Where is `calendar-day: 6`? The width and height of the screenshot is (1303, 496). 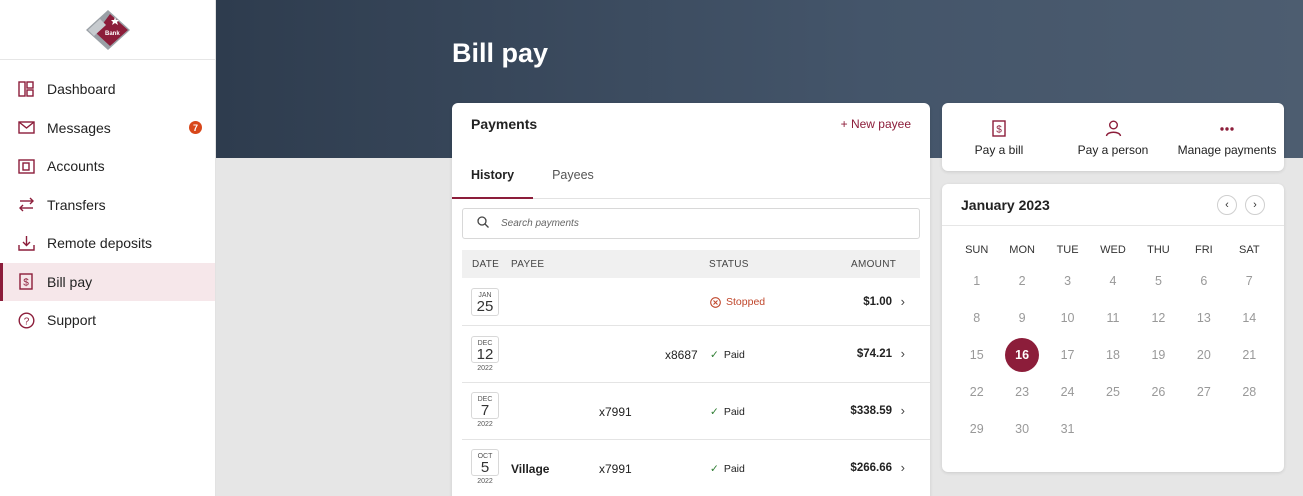
calendar-day: 6 is located at coordinates (1203, 280).